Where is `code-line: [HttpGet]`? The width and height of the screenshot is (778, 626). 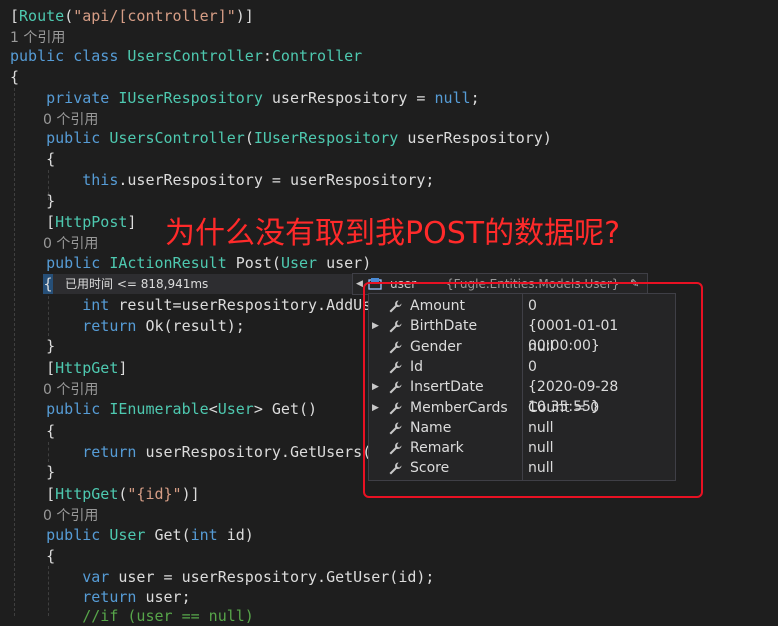 code-line: [HttpGet] is located at coordinates (68, 368).